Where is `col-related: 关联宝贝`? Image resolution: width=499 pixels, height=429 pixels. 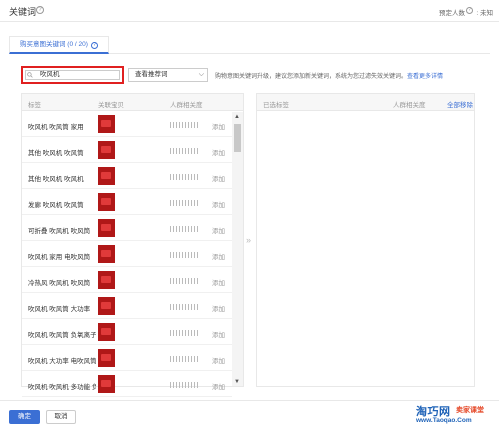
col-related: 关联宝贝 is located at coordinates (111, 105).